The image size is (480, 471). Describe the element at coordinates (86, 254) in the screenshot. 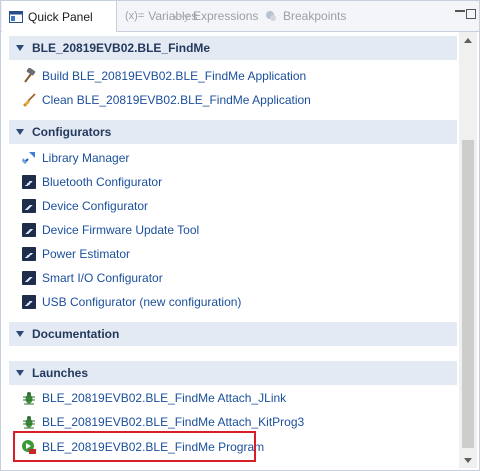

I see `item-label: Power Estimator` at that location.